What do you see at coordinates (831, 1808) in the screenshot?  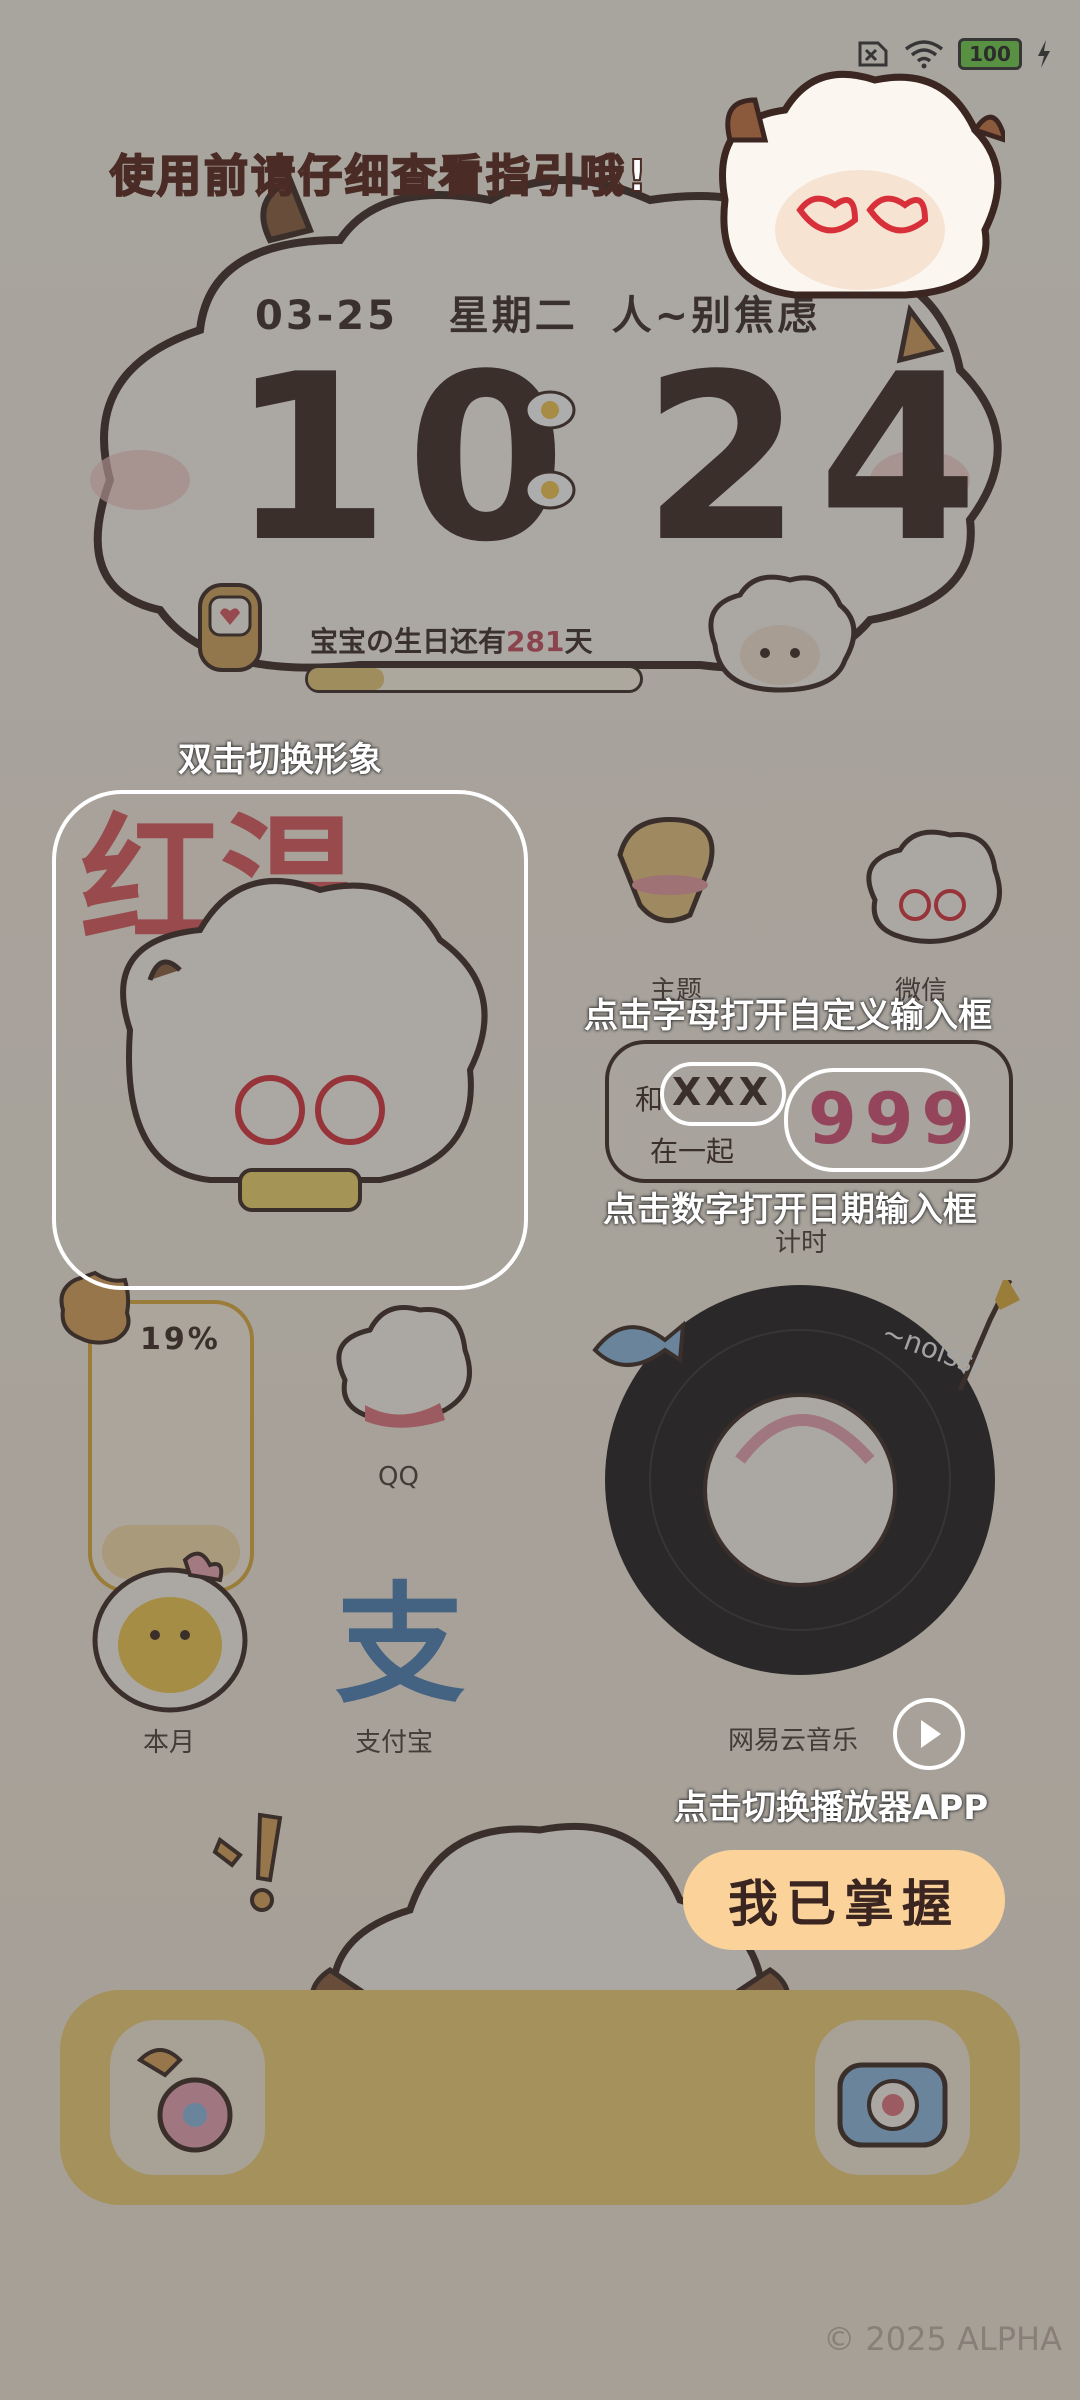 I see `guide-switch-player: 点击切换播放器APP` at bounding box center [831, 1808].